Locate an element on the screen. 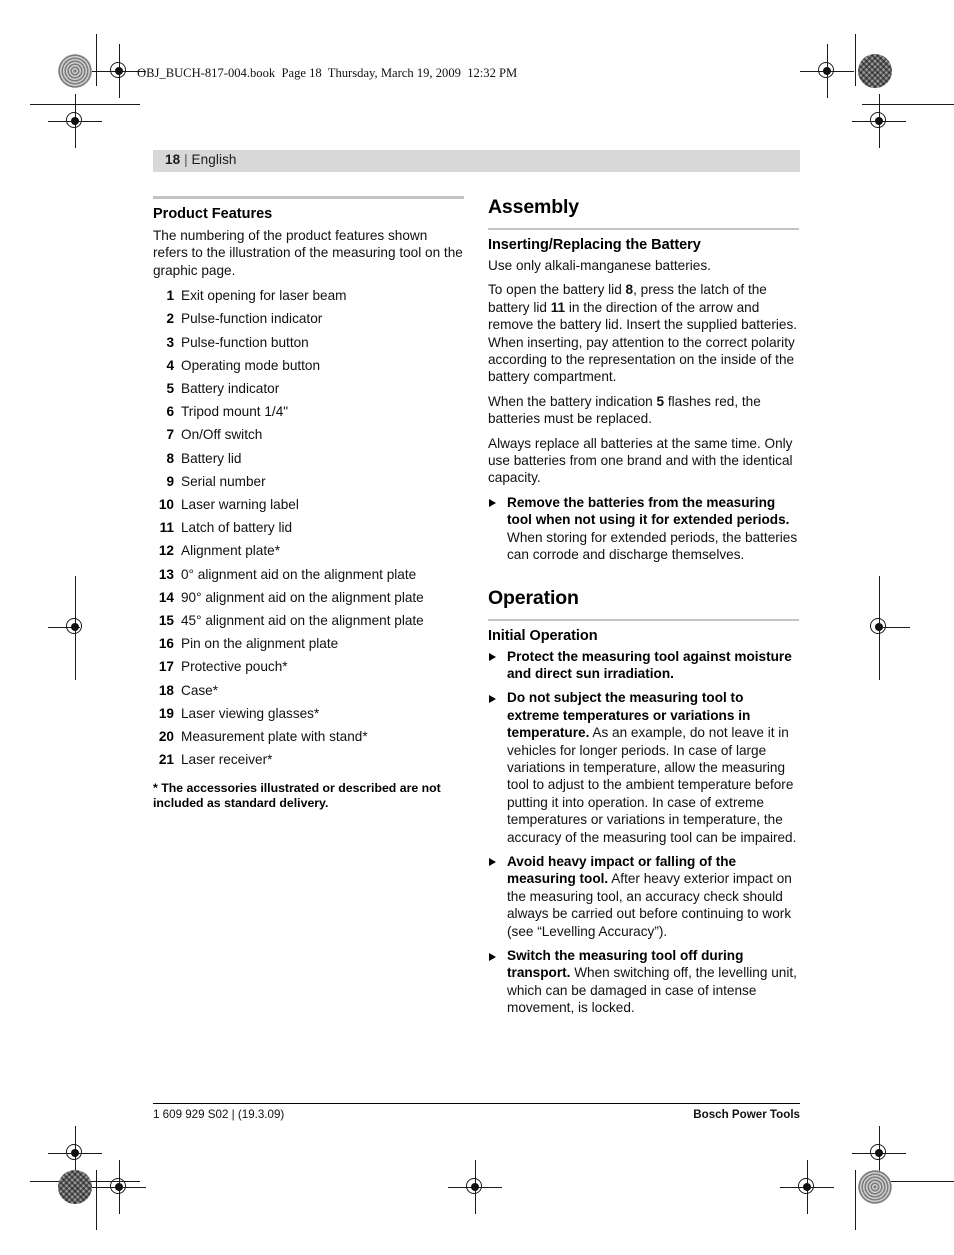  product-feature-item: 2 Pulse-function indicator is located at coordinates (308, 318).